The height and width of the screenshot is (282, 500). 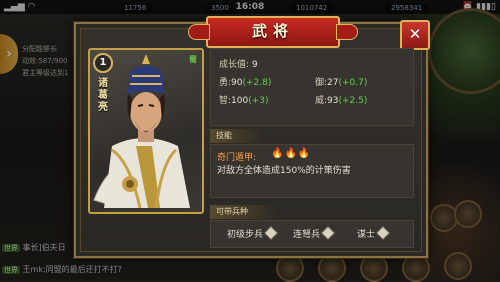 I want to click on infantry-icon, so click(x=271, y=233).